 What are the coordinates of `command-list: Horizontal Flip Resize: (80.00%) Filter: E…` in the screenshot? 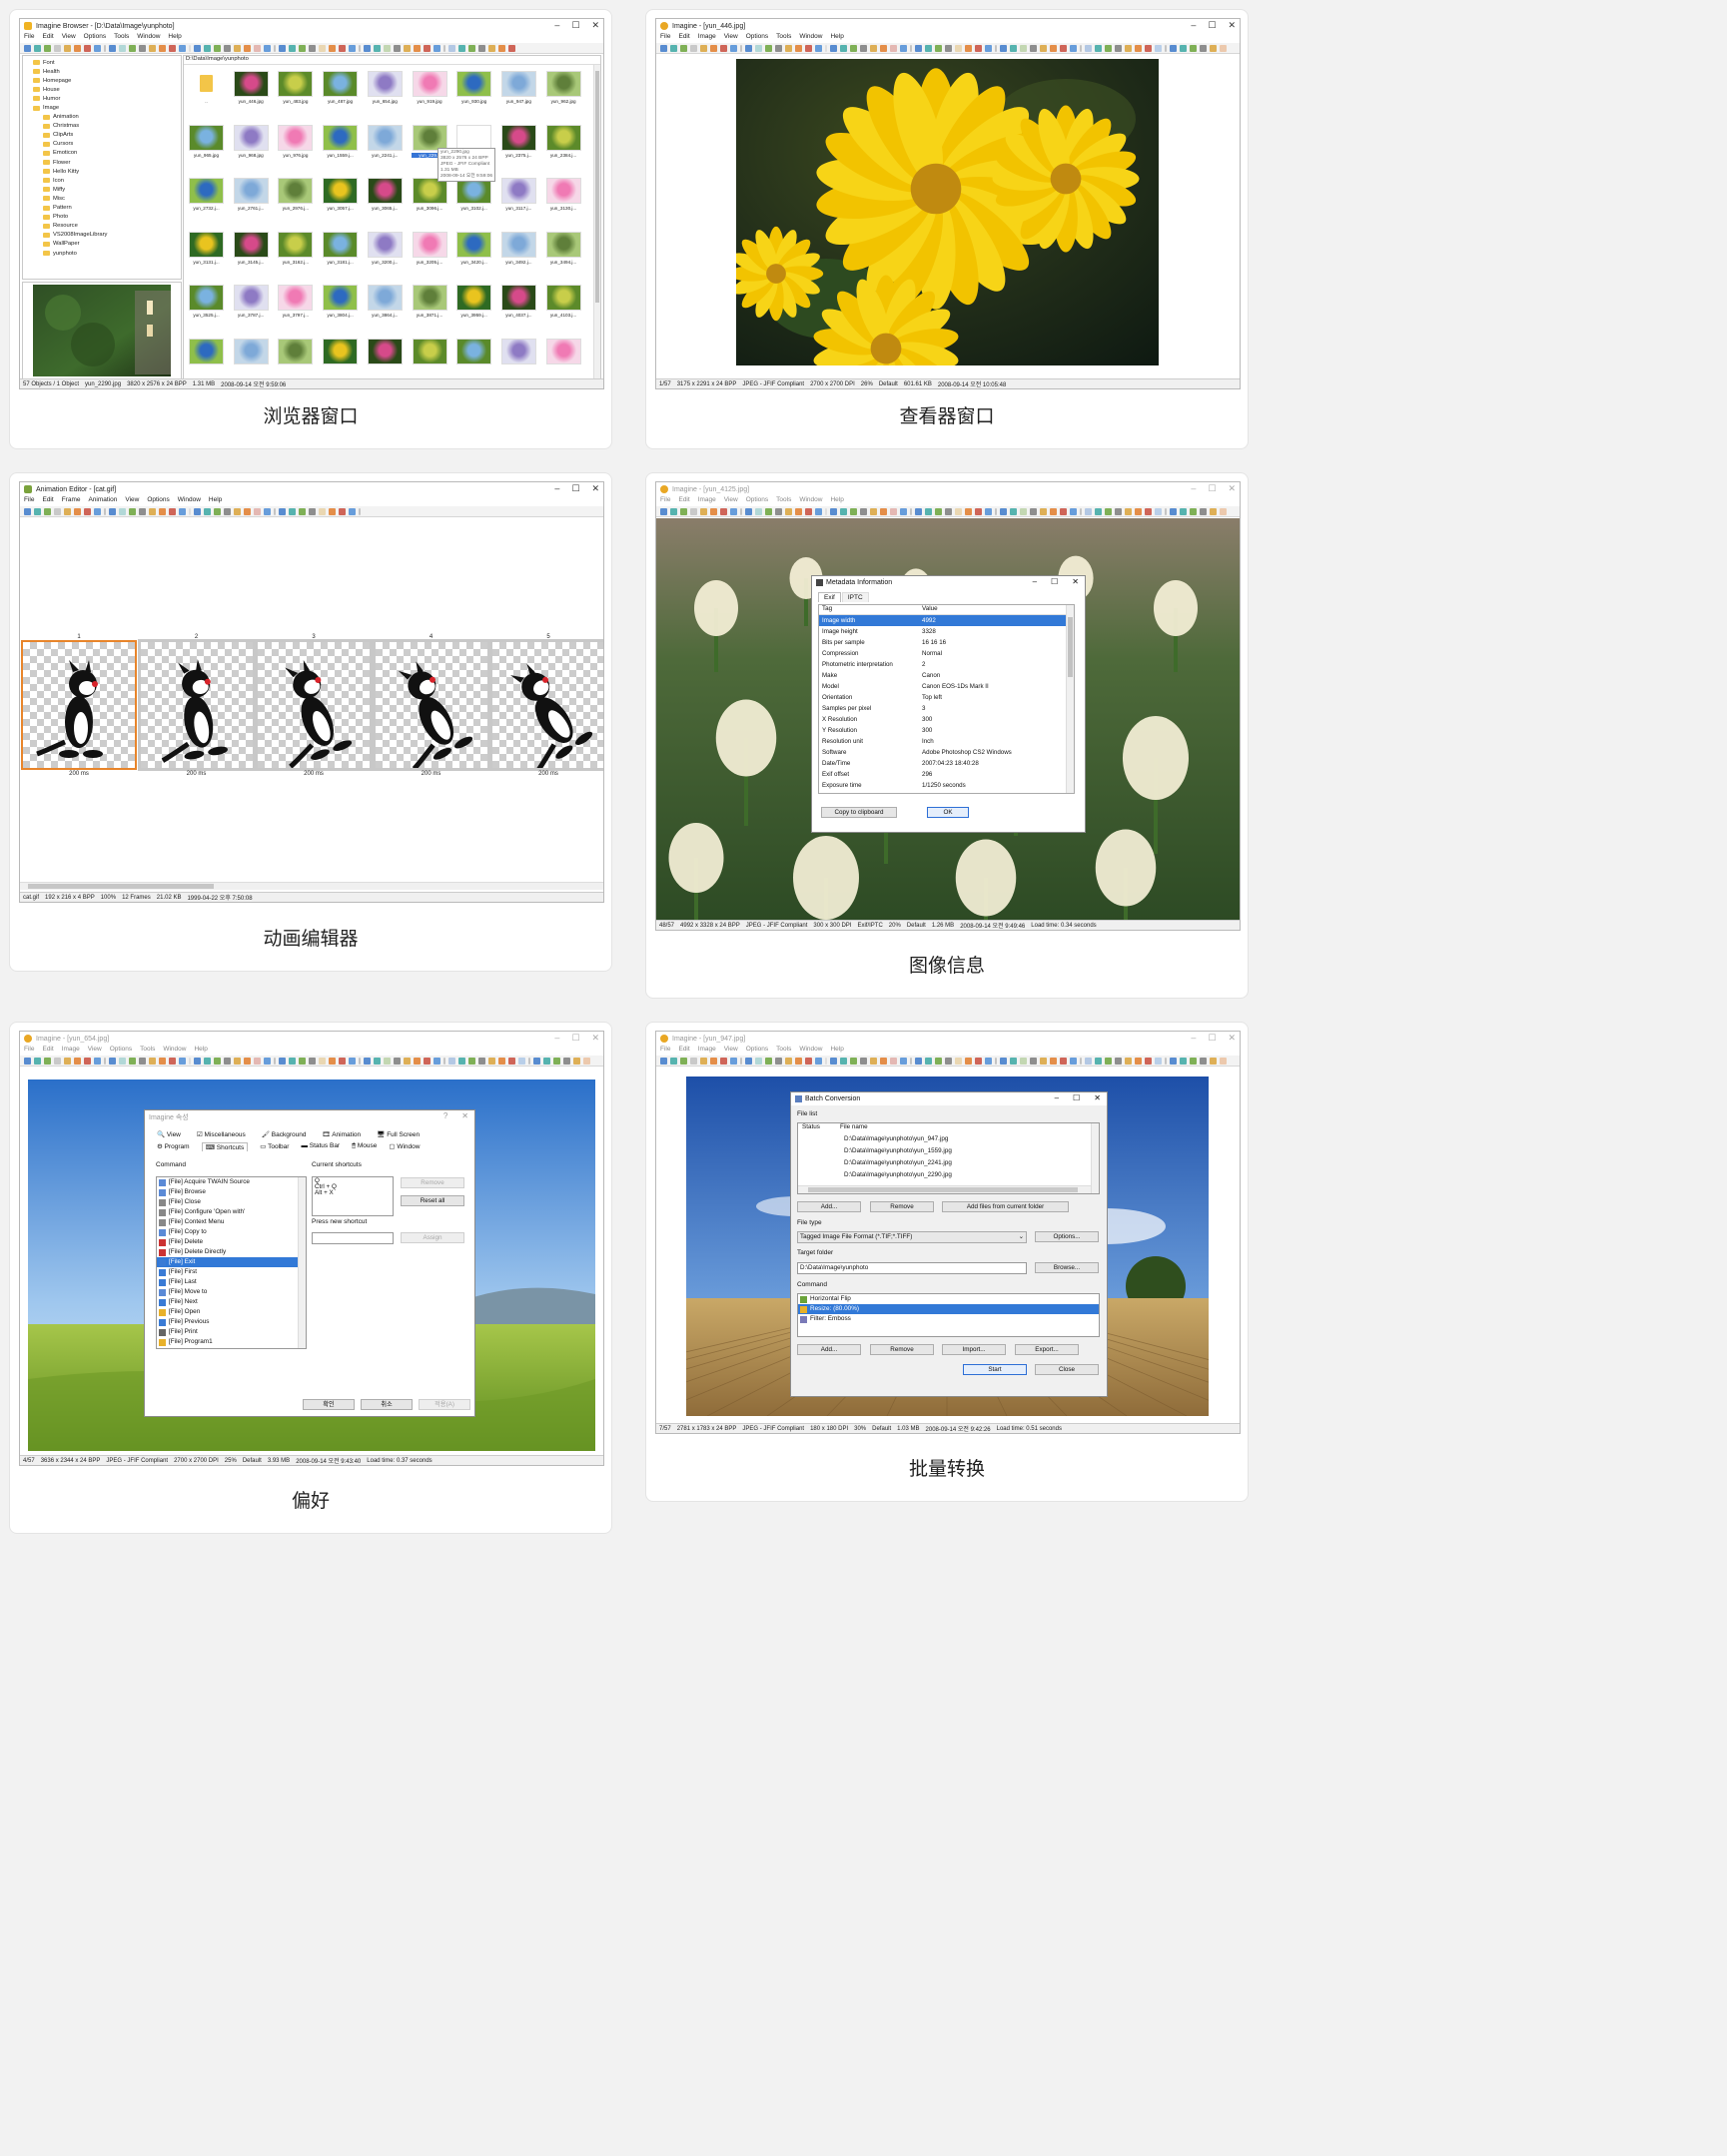 It's located at (948, 1315).